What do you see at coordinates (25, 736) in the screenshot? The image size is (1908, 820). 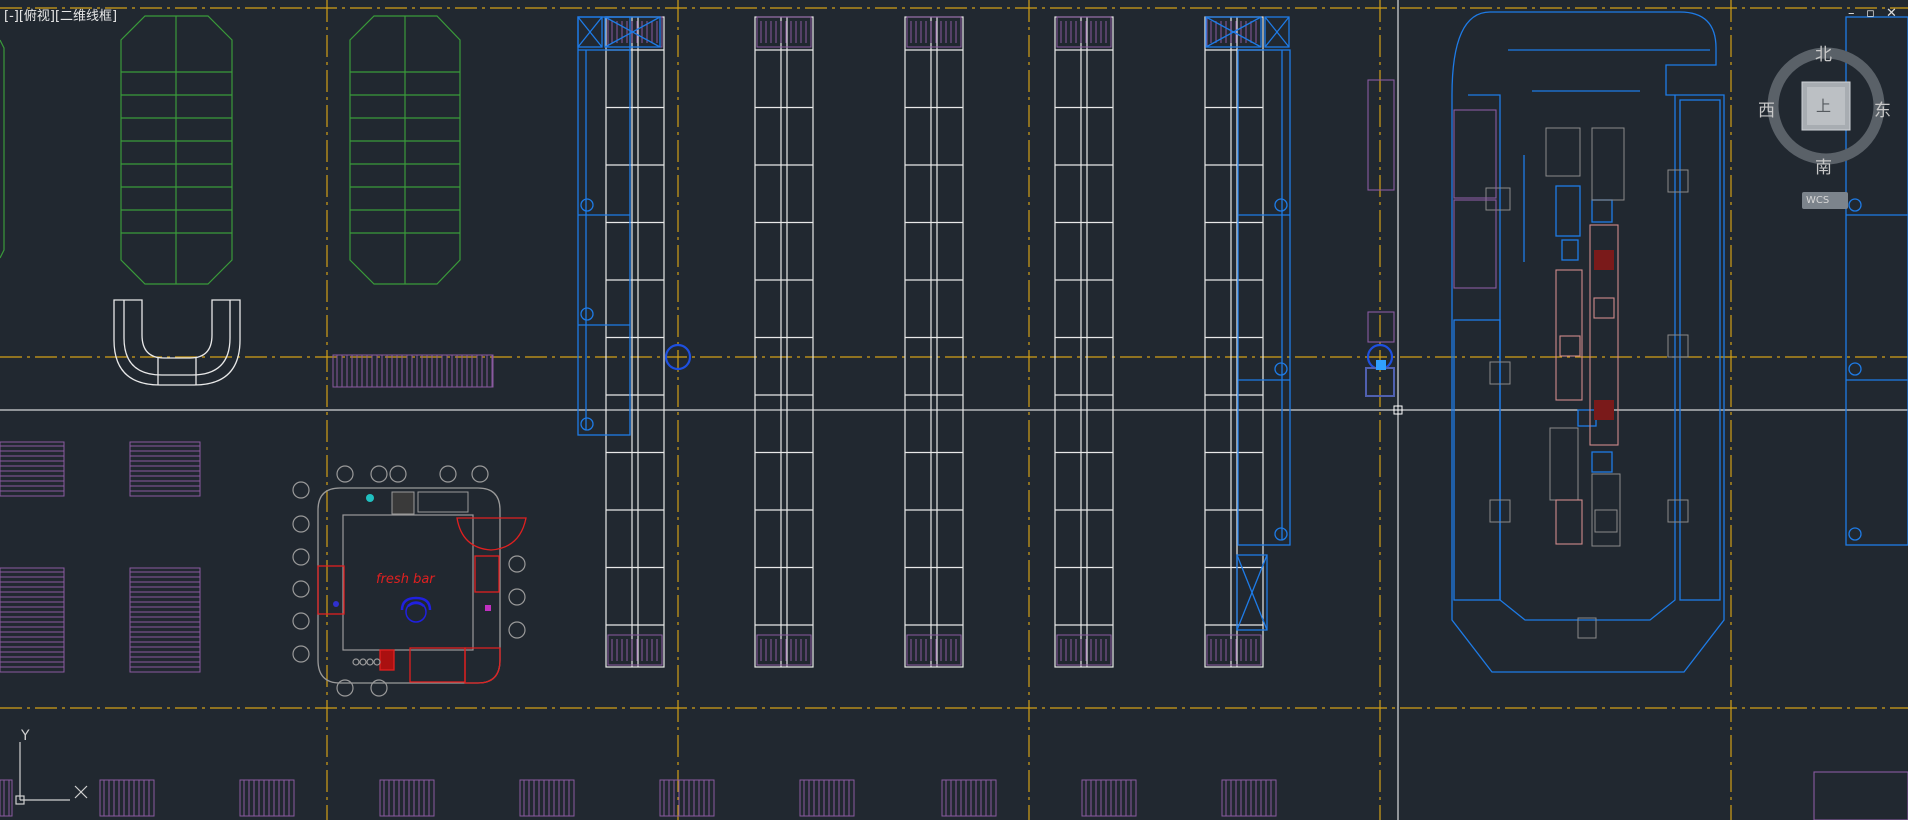 I see `ucs-y-label: Y` at bounding box center [25, 736].